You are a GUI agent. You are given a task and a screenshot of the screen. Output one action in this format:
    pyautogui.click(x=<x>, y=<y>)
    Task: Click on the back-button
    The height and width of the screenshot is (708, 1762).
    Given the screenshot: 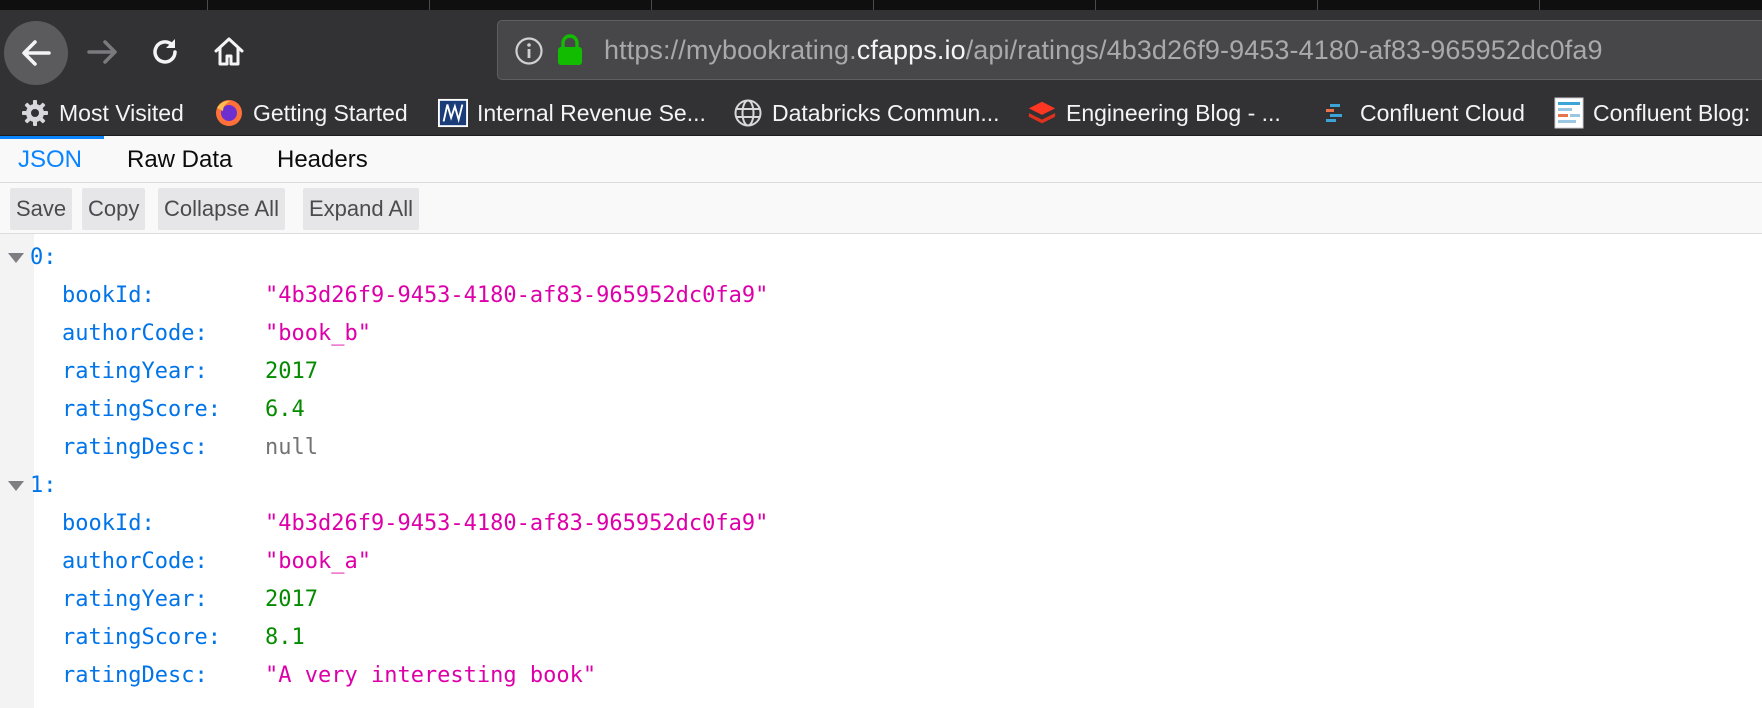 What is the action you would take?
    pyautogui.click(x=36, y=53)
    